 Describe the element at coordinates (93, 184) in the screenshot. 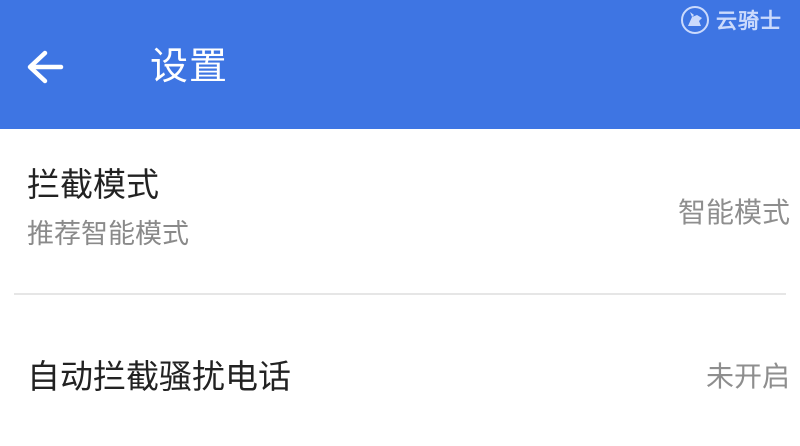

I see `setting-title: 拦截模式` at that location.